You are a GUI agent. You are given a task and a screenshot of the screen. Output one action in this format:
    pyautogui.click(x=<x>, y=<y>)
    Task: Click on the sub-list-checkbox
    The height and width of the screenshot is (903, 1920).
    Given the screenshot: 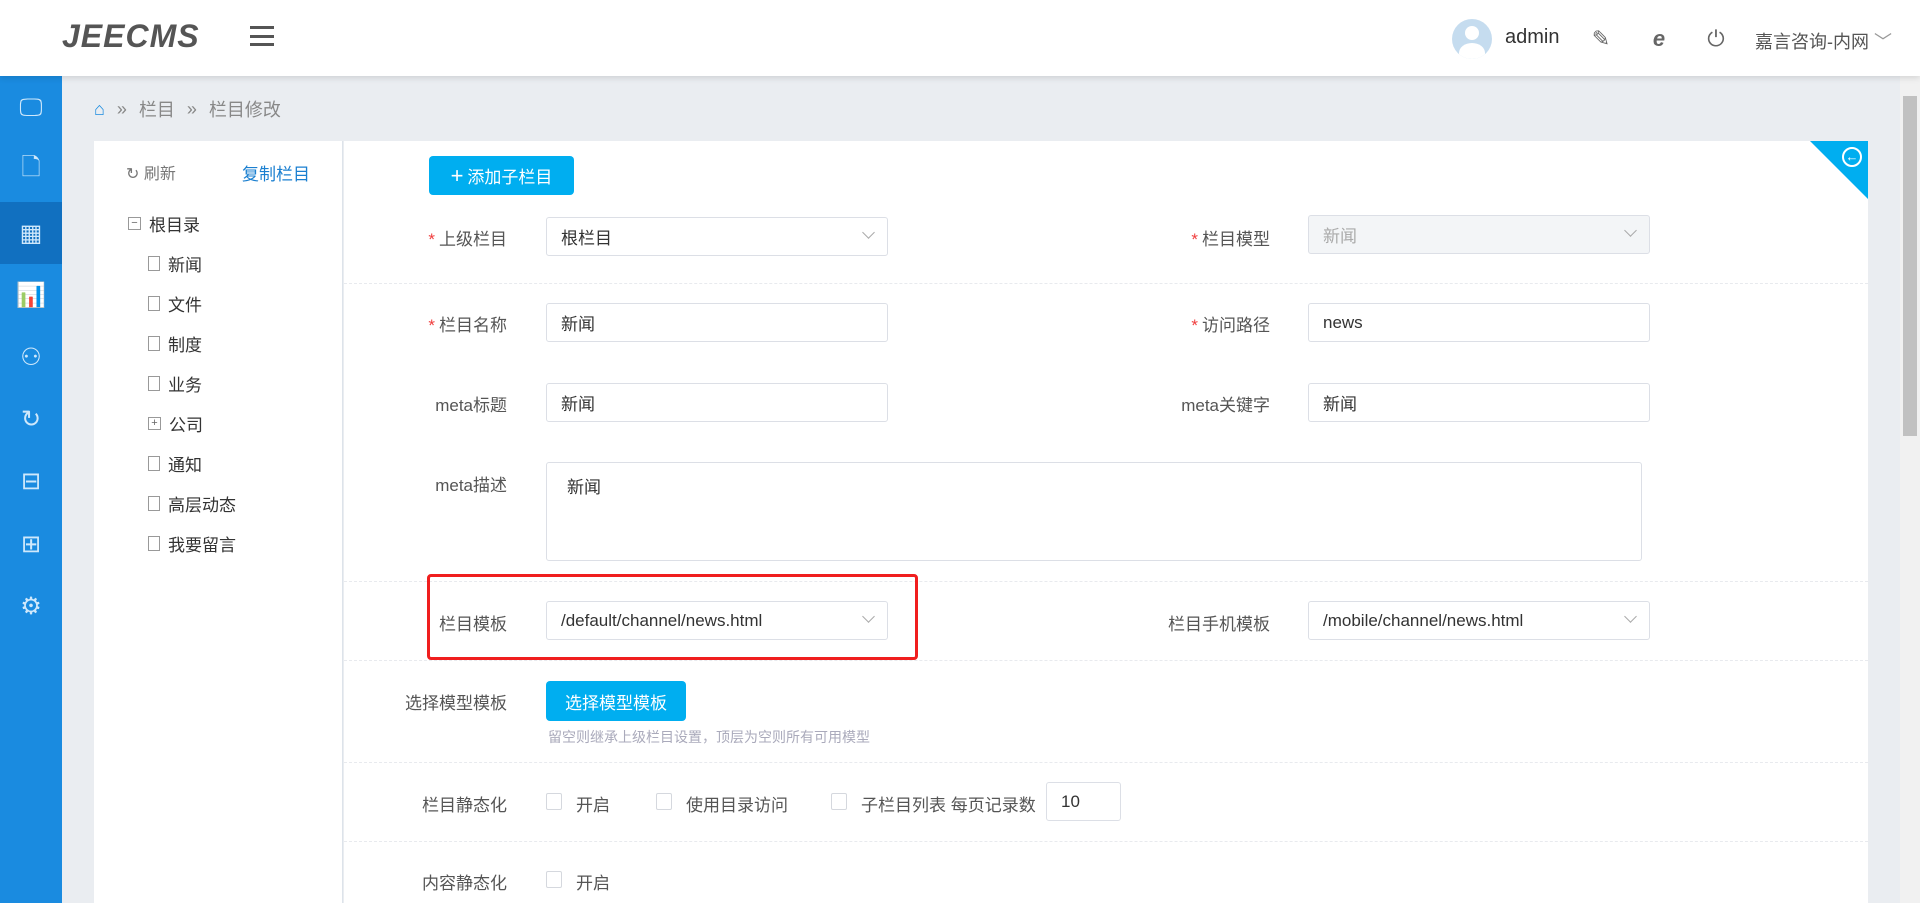 What is the action you would take?
    pyautogui.click(x=839, y=801)
    